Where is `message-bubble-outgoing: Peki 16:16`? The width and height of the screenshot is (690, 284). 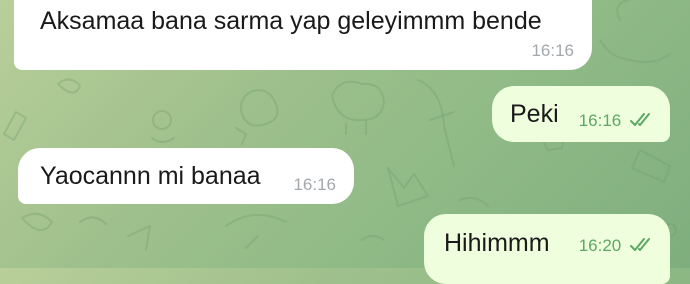
message-bubble-outgoing: Peki 16:16 is located at coordinates (581, 114).